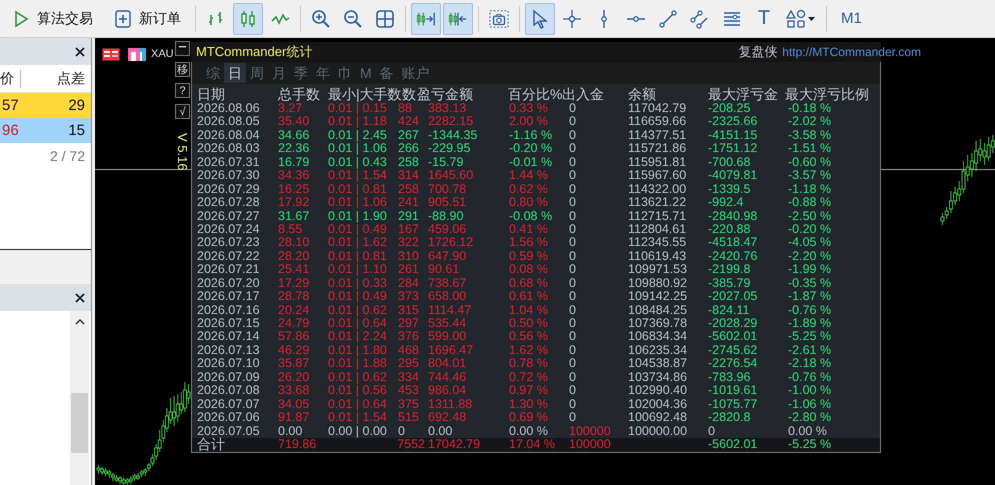 The image size is (995, 485). What do you see at coordinates (529, 243) in the screenshot?
I see `table-cell-text: 1.56 %` at bounding box center [529, 243].